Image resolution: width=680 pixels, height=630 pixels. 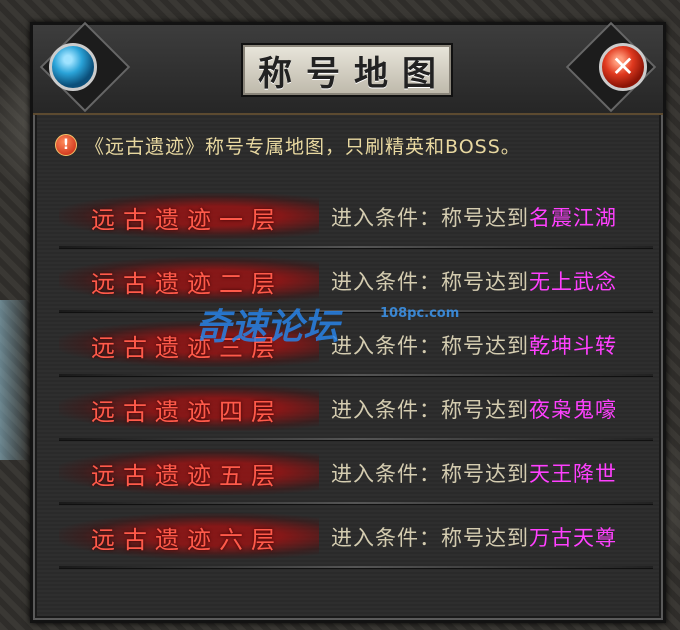 I want to click on entry-condition: 进入条件：称号达到万古天尊, so click(x=474, y=537).